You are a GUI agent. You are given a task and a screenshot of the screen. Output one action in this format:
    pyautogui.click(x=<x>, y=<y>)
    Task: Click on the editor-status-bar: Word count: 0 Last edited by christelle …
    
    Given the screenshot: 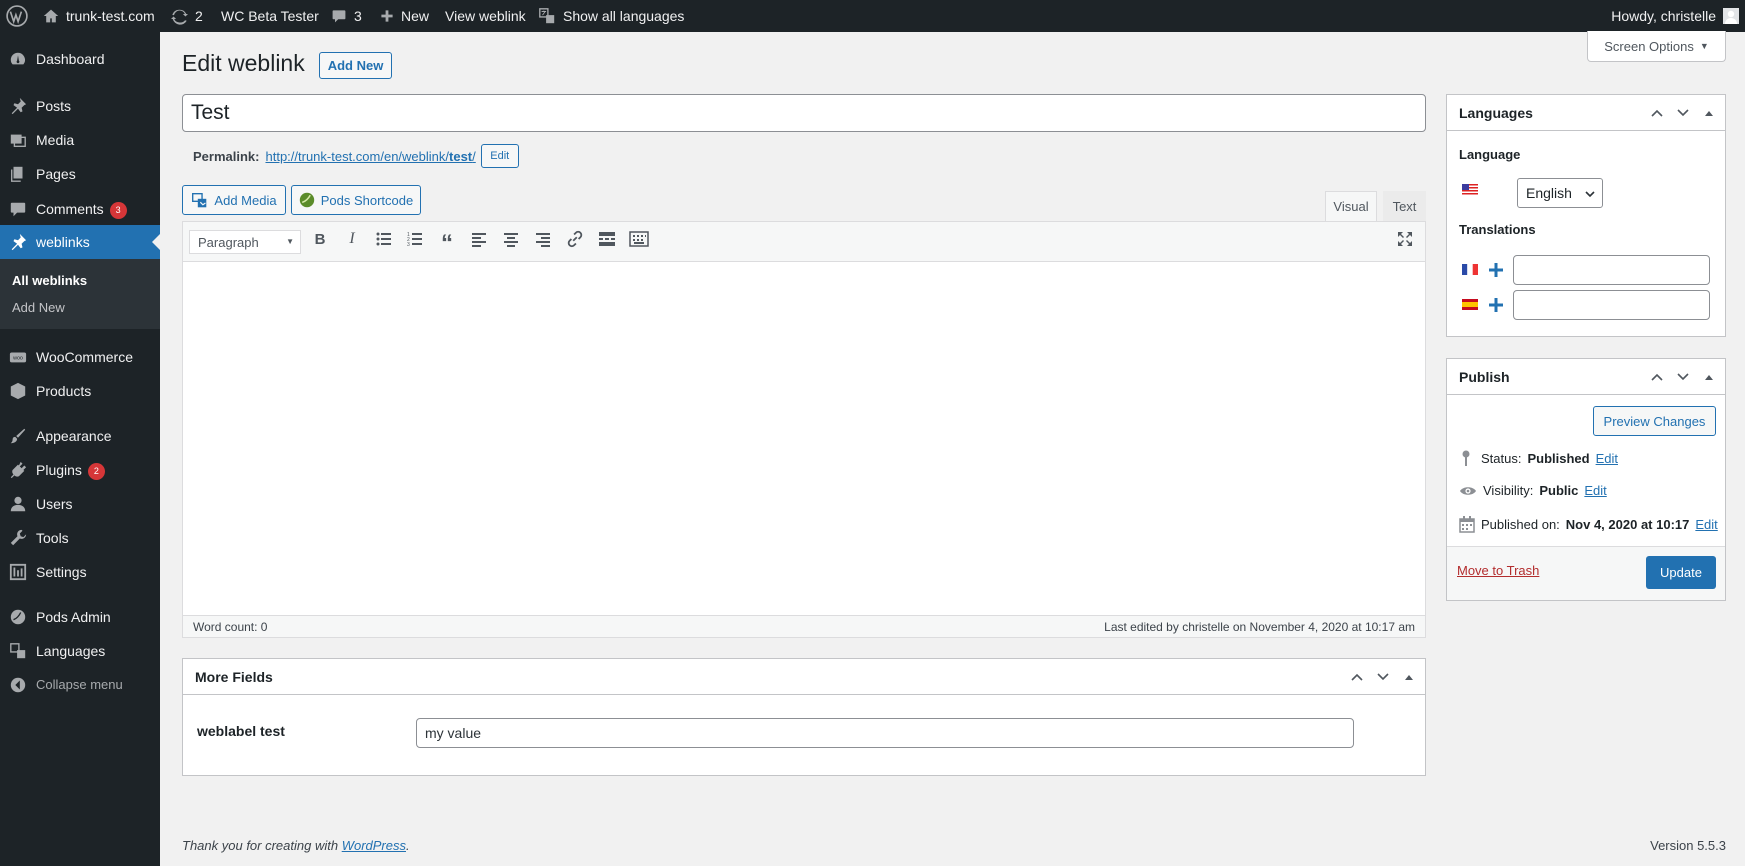 What is the action you would take?
    pyautogui.click(x=804, y=626)
    